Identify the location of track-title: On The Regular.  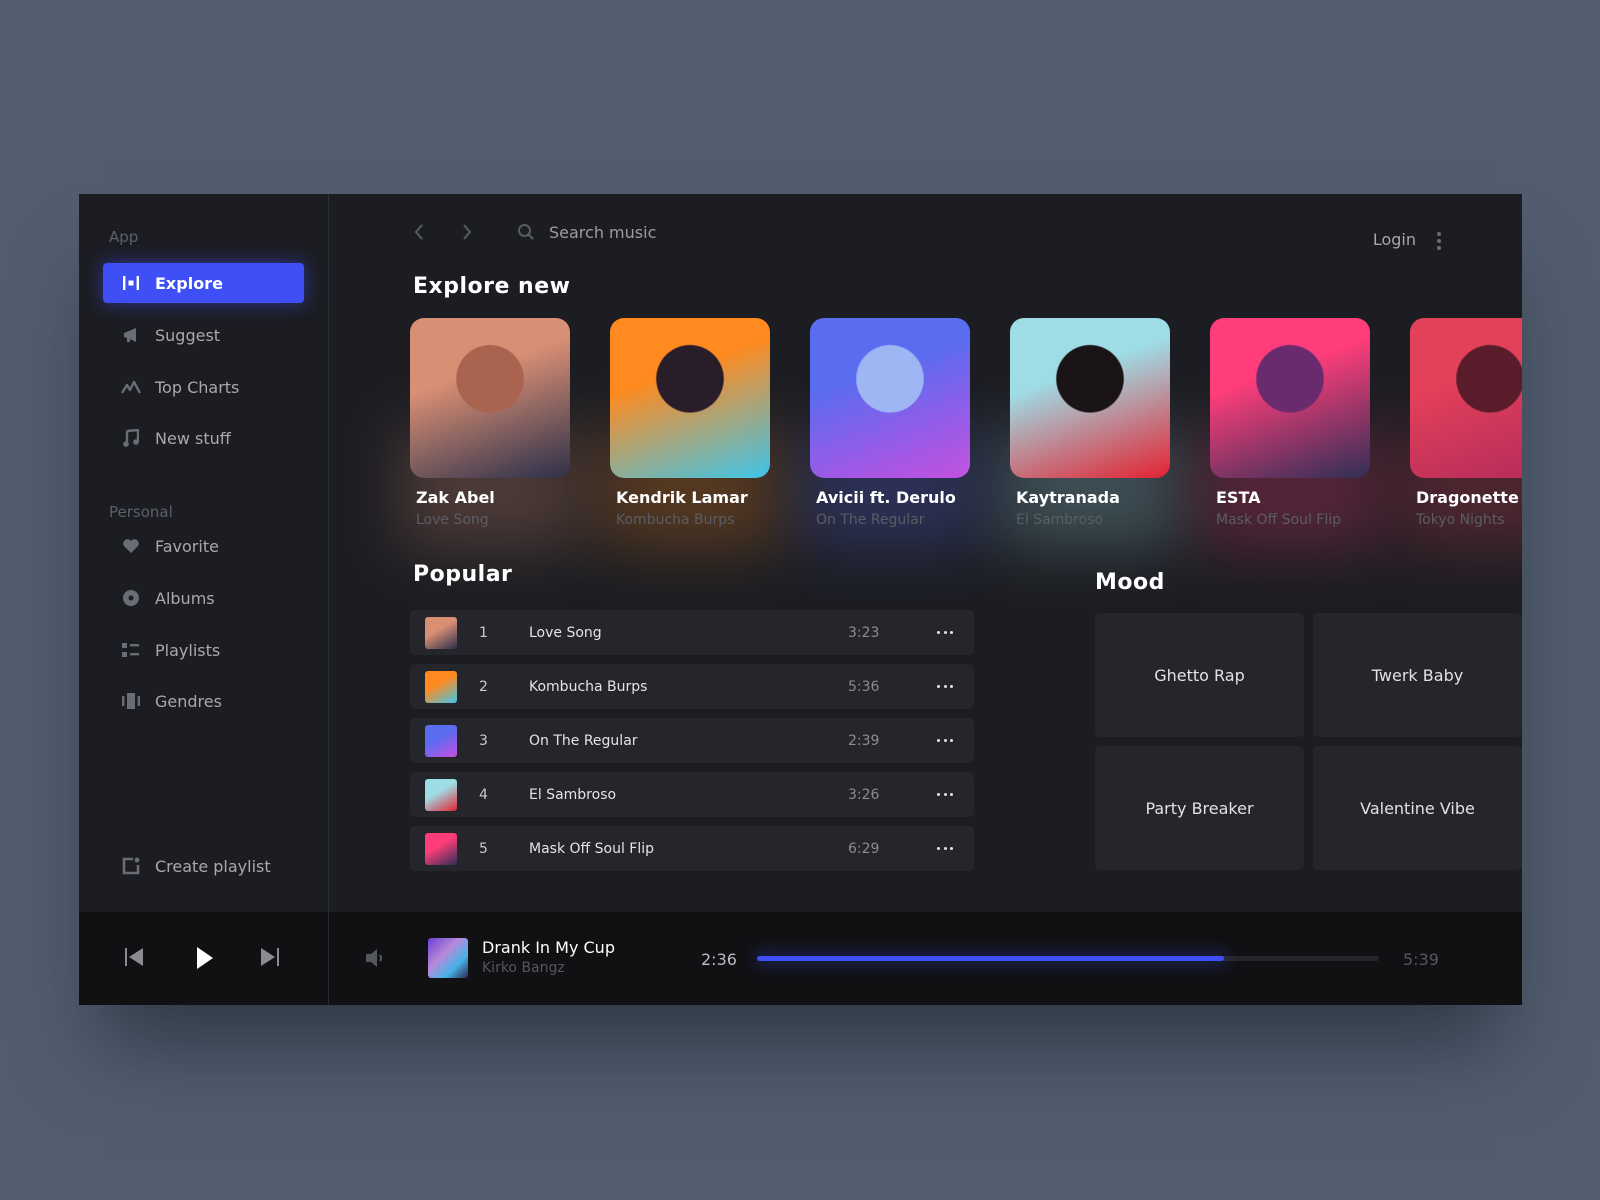
(583, 740).